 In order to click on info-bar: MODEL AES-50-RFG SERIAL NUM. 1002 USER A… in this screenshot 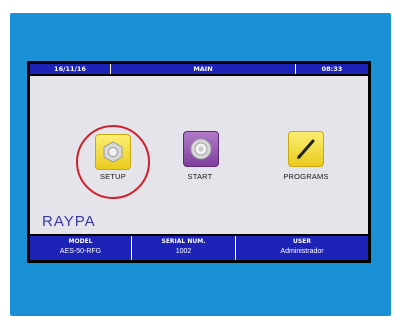, I will do `click(199, 248)`.